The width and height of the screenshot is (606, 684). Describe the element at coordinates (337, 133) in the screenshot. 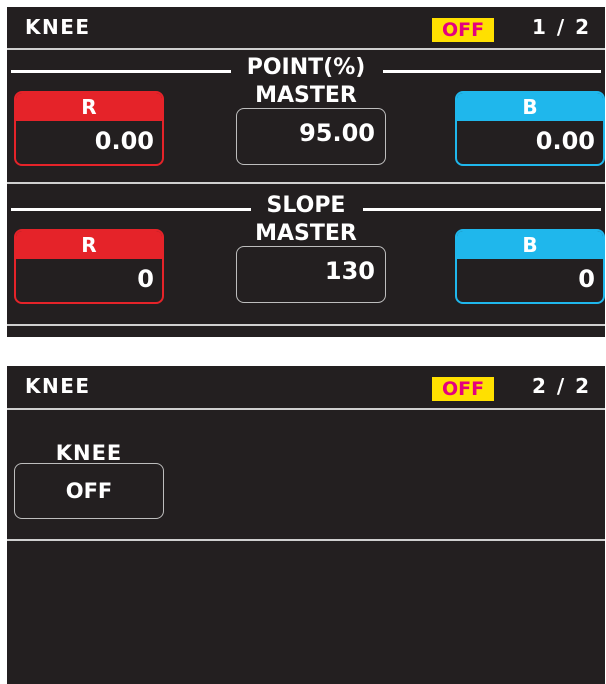

I see `point-master-value: 95.00` at that location.